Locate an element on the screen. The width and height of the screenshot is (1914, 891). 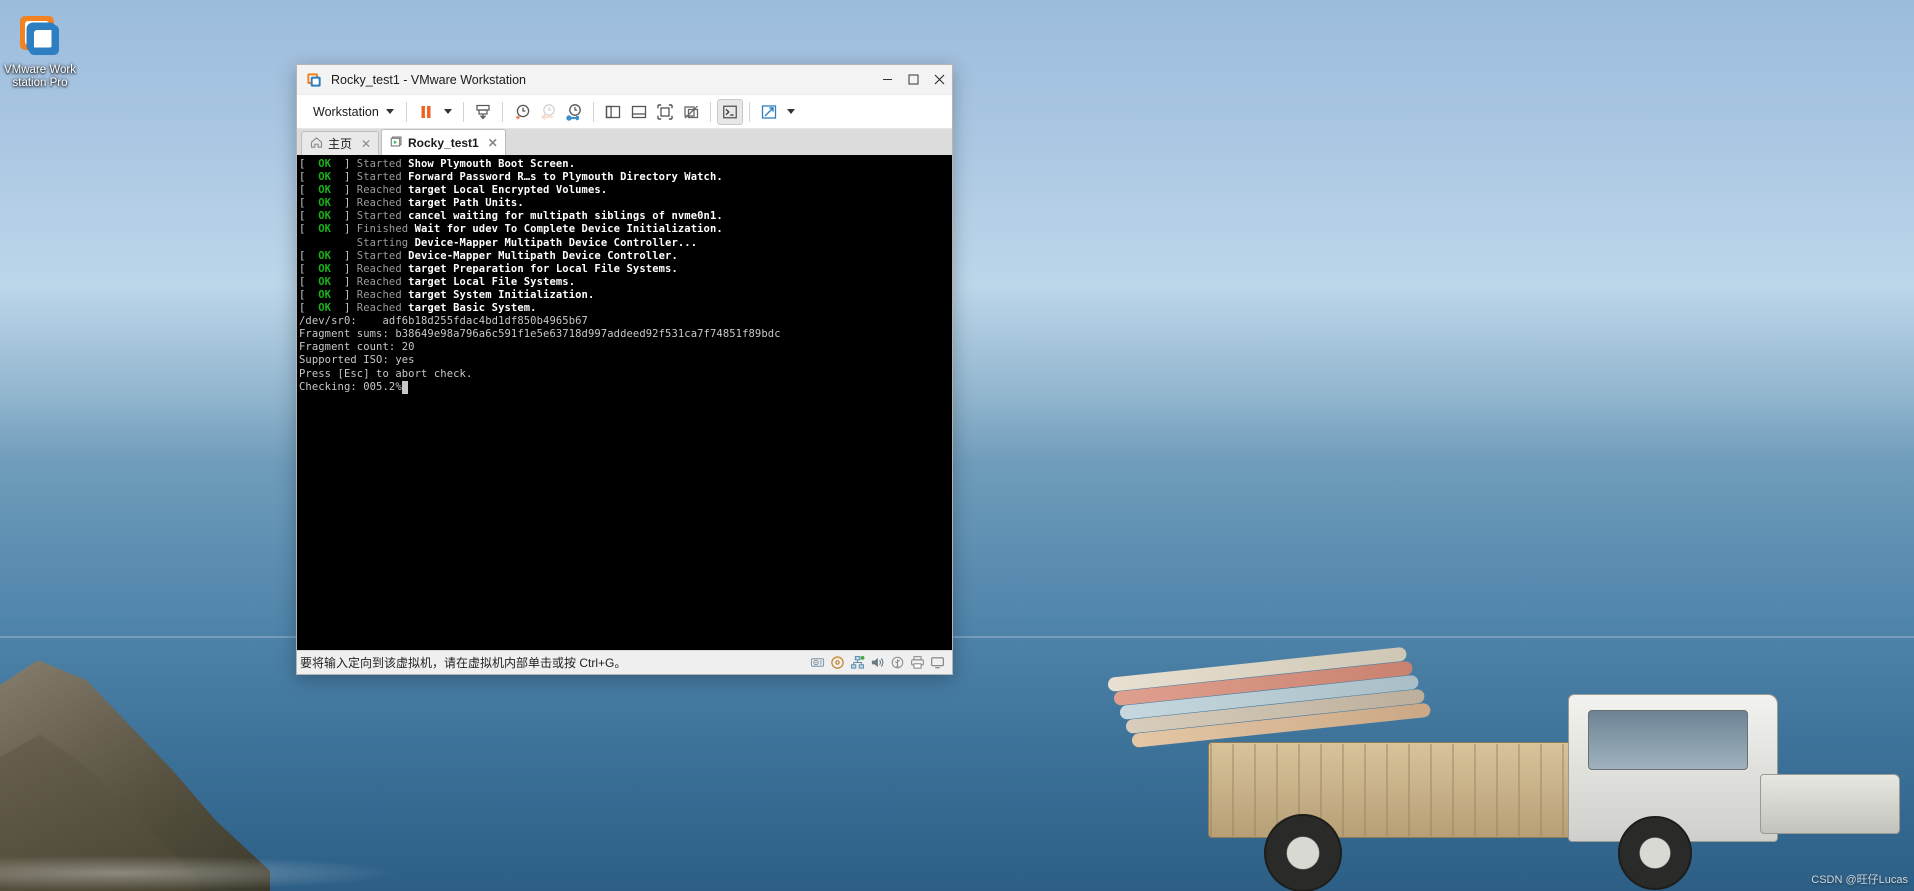
status-cdrom-icon is located at coordinates (837, 662).